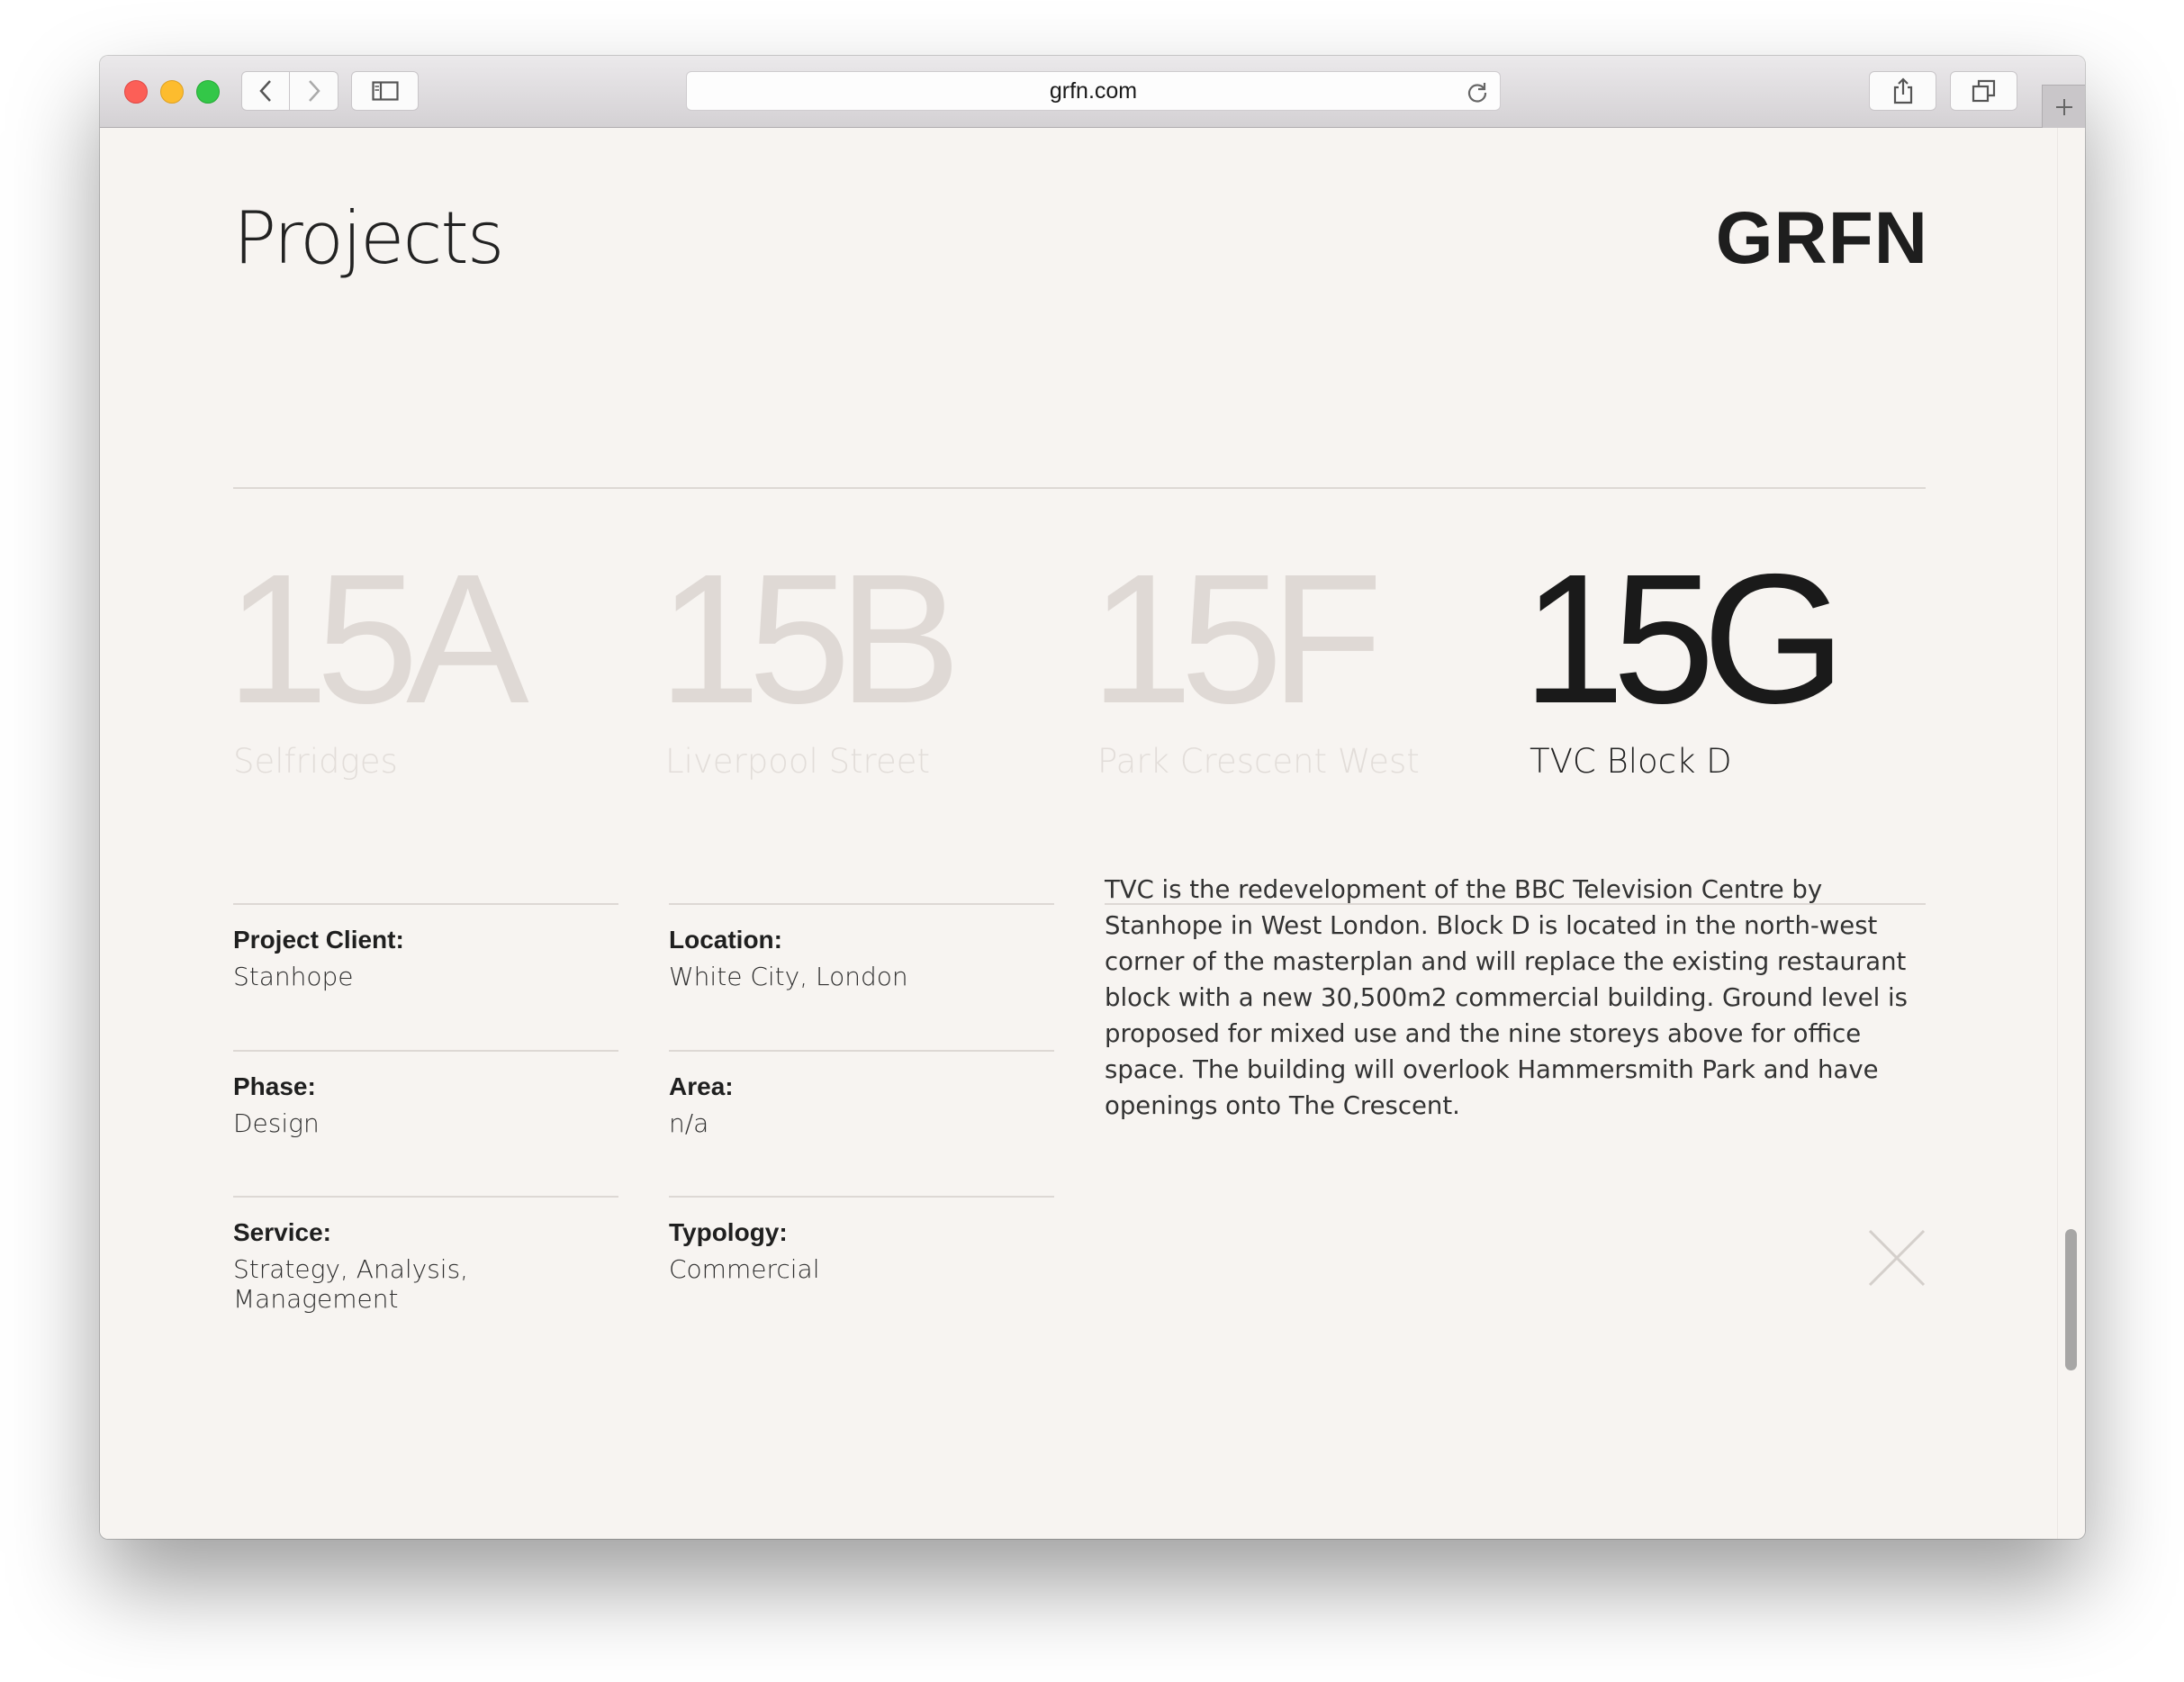  I want to click on project-service: Service: Strategy, Analysis, Management, so click(426, 1266).